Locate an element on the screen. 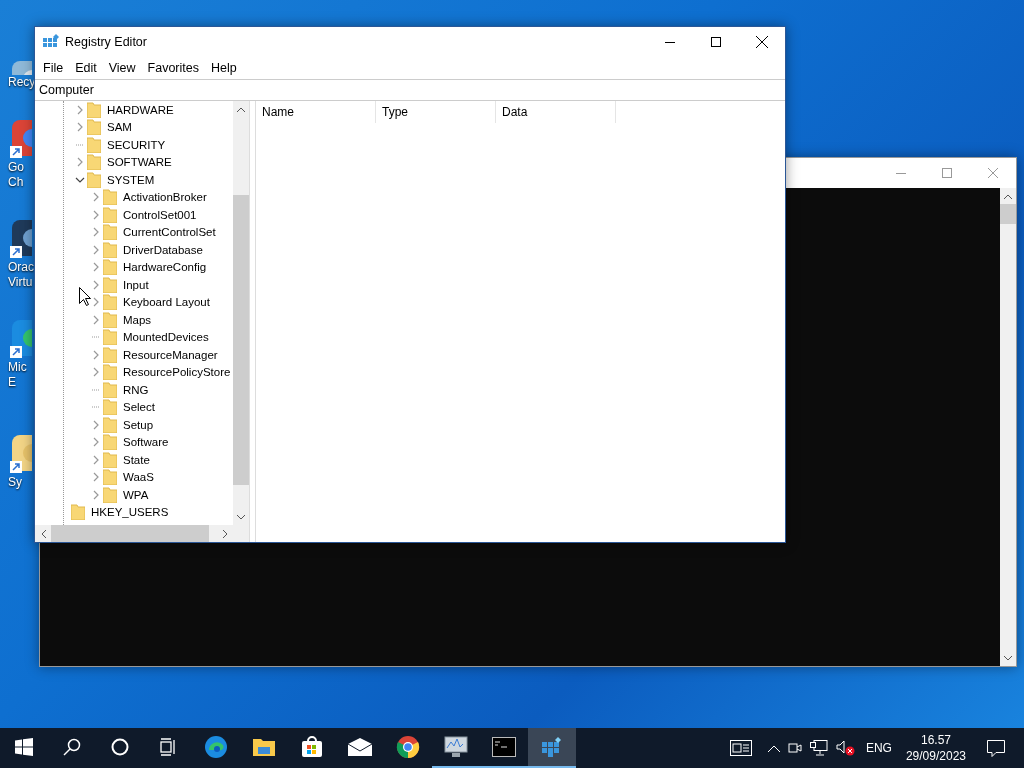  tree-item: HARDWARE is located at coordinates (140, 109).